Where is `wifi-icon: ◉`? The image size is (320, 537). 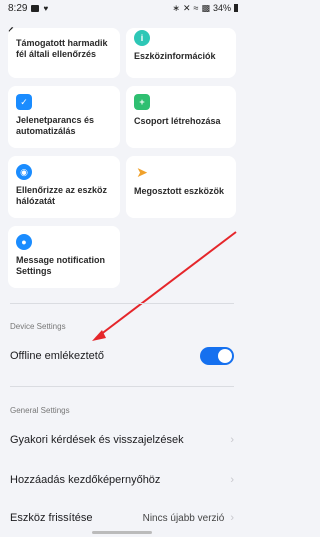
wifi-icon: ◉ is located at coordinates (24, 172).